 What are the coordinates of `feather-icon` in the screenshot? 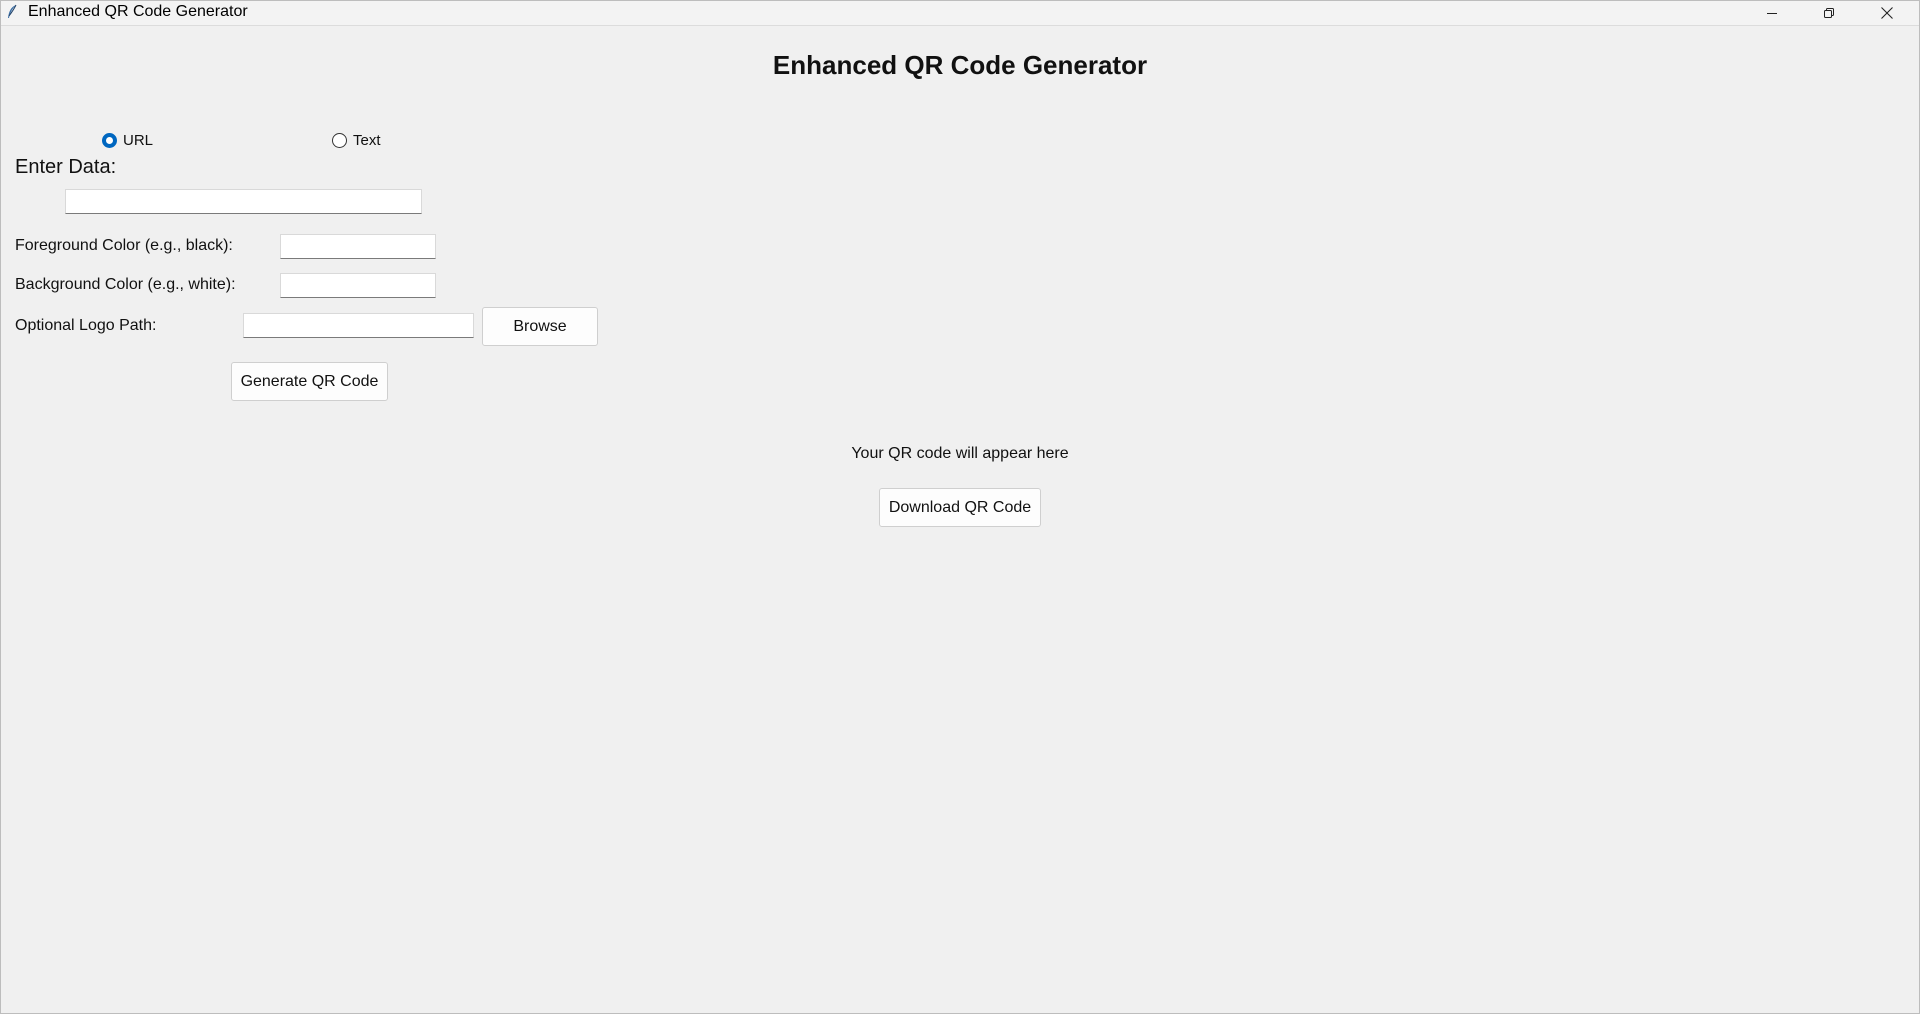 It's located at (12, 12).